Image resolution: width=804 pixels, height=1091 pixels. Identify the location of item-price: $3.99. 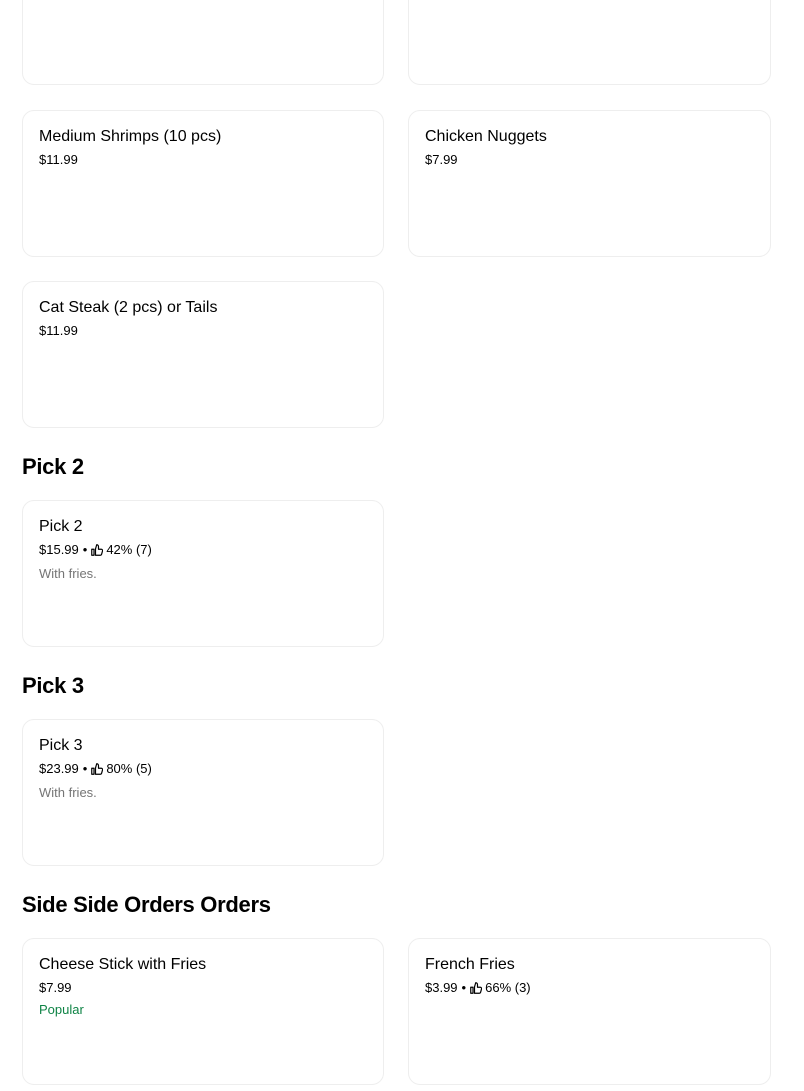
(441, 987).